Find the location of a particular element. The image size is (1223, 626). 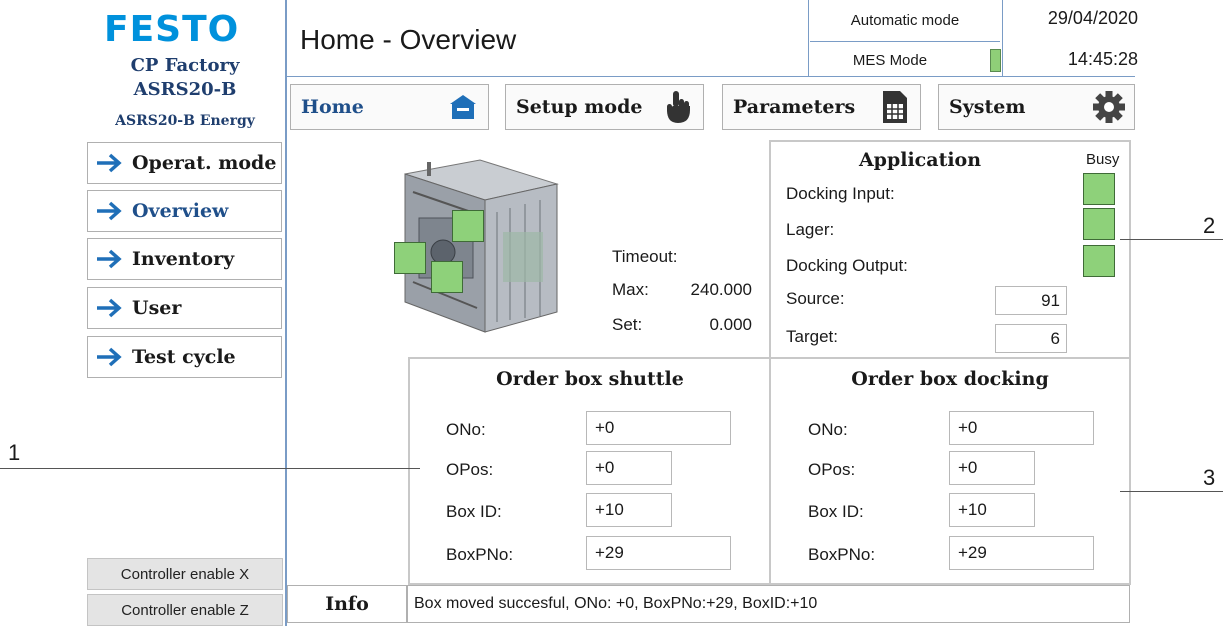

order-box-shuttle-title: Order box shuttle is located at coordinates (590, 379).